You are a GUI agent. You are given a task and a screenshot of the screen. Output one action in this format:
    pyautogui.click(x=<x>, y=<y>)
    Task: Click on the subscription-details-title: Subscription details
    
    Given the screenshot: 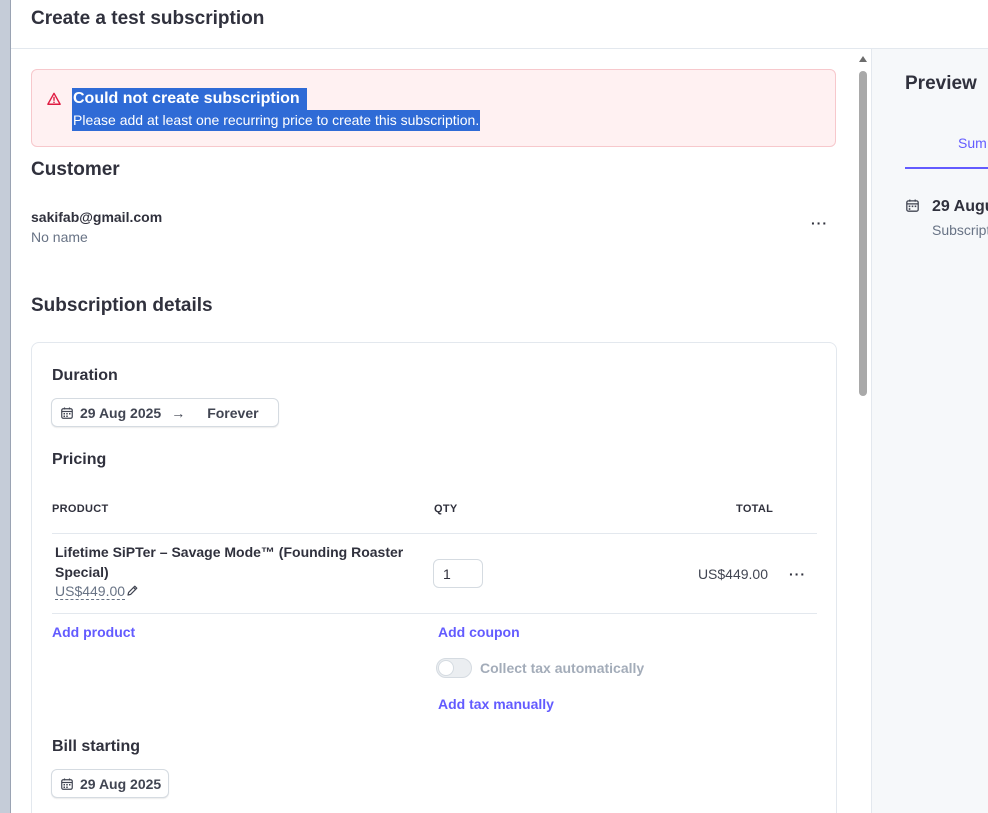 What is the action you would take?
    pyautogui.click(x=122, y=305)
    